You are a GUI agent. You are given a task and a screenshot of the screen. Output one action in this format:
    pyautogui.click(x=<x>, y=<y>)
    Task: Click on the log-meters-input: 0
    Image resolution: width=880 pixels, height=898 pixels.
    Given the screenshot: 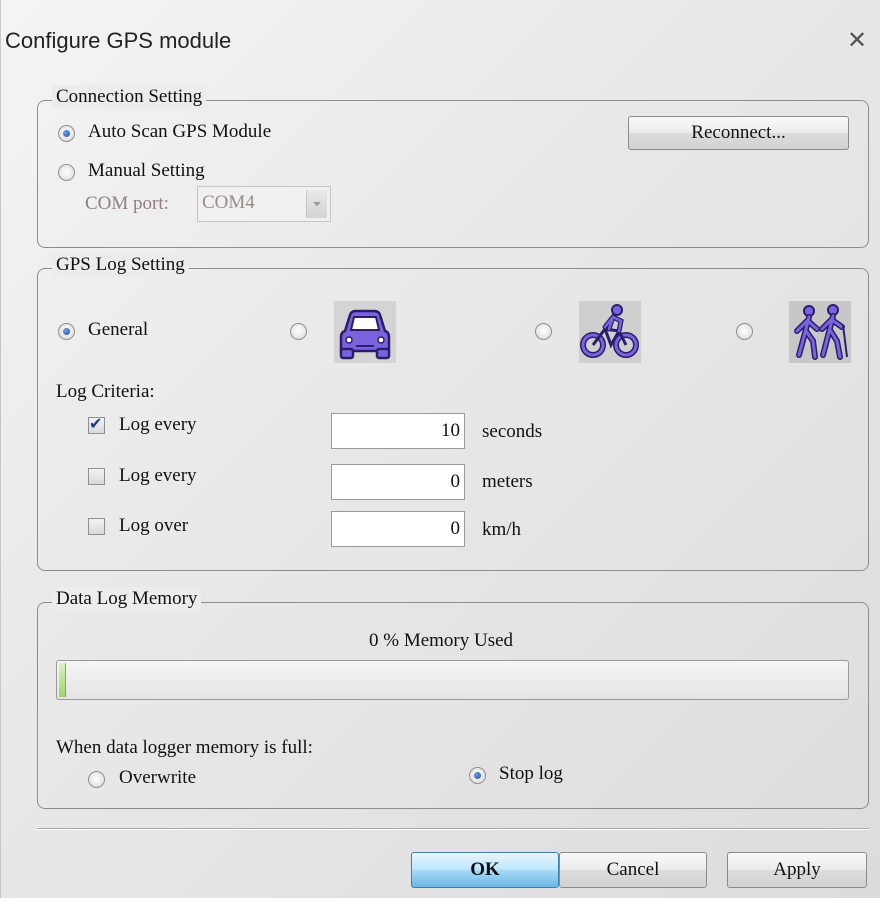 What is the action you would take?
    pyautogui.click(x=398, y=482)
    